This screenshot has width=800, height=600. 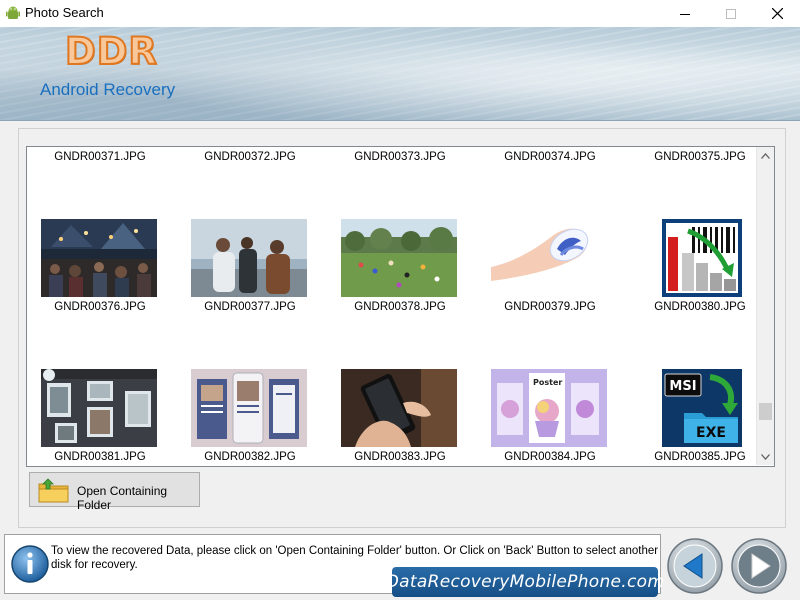 I want to click on thumbnail-filename: GNDR00383.JPG, so click(x=400, y=457).